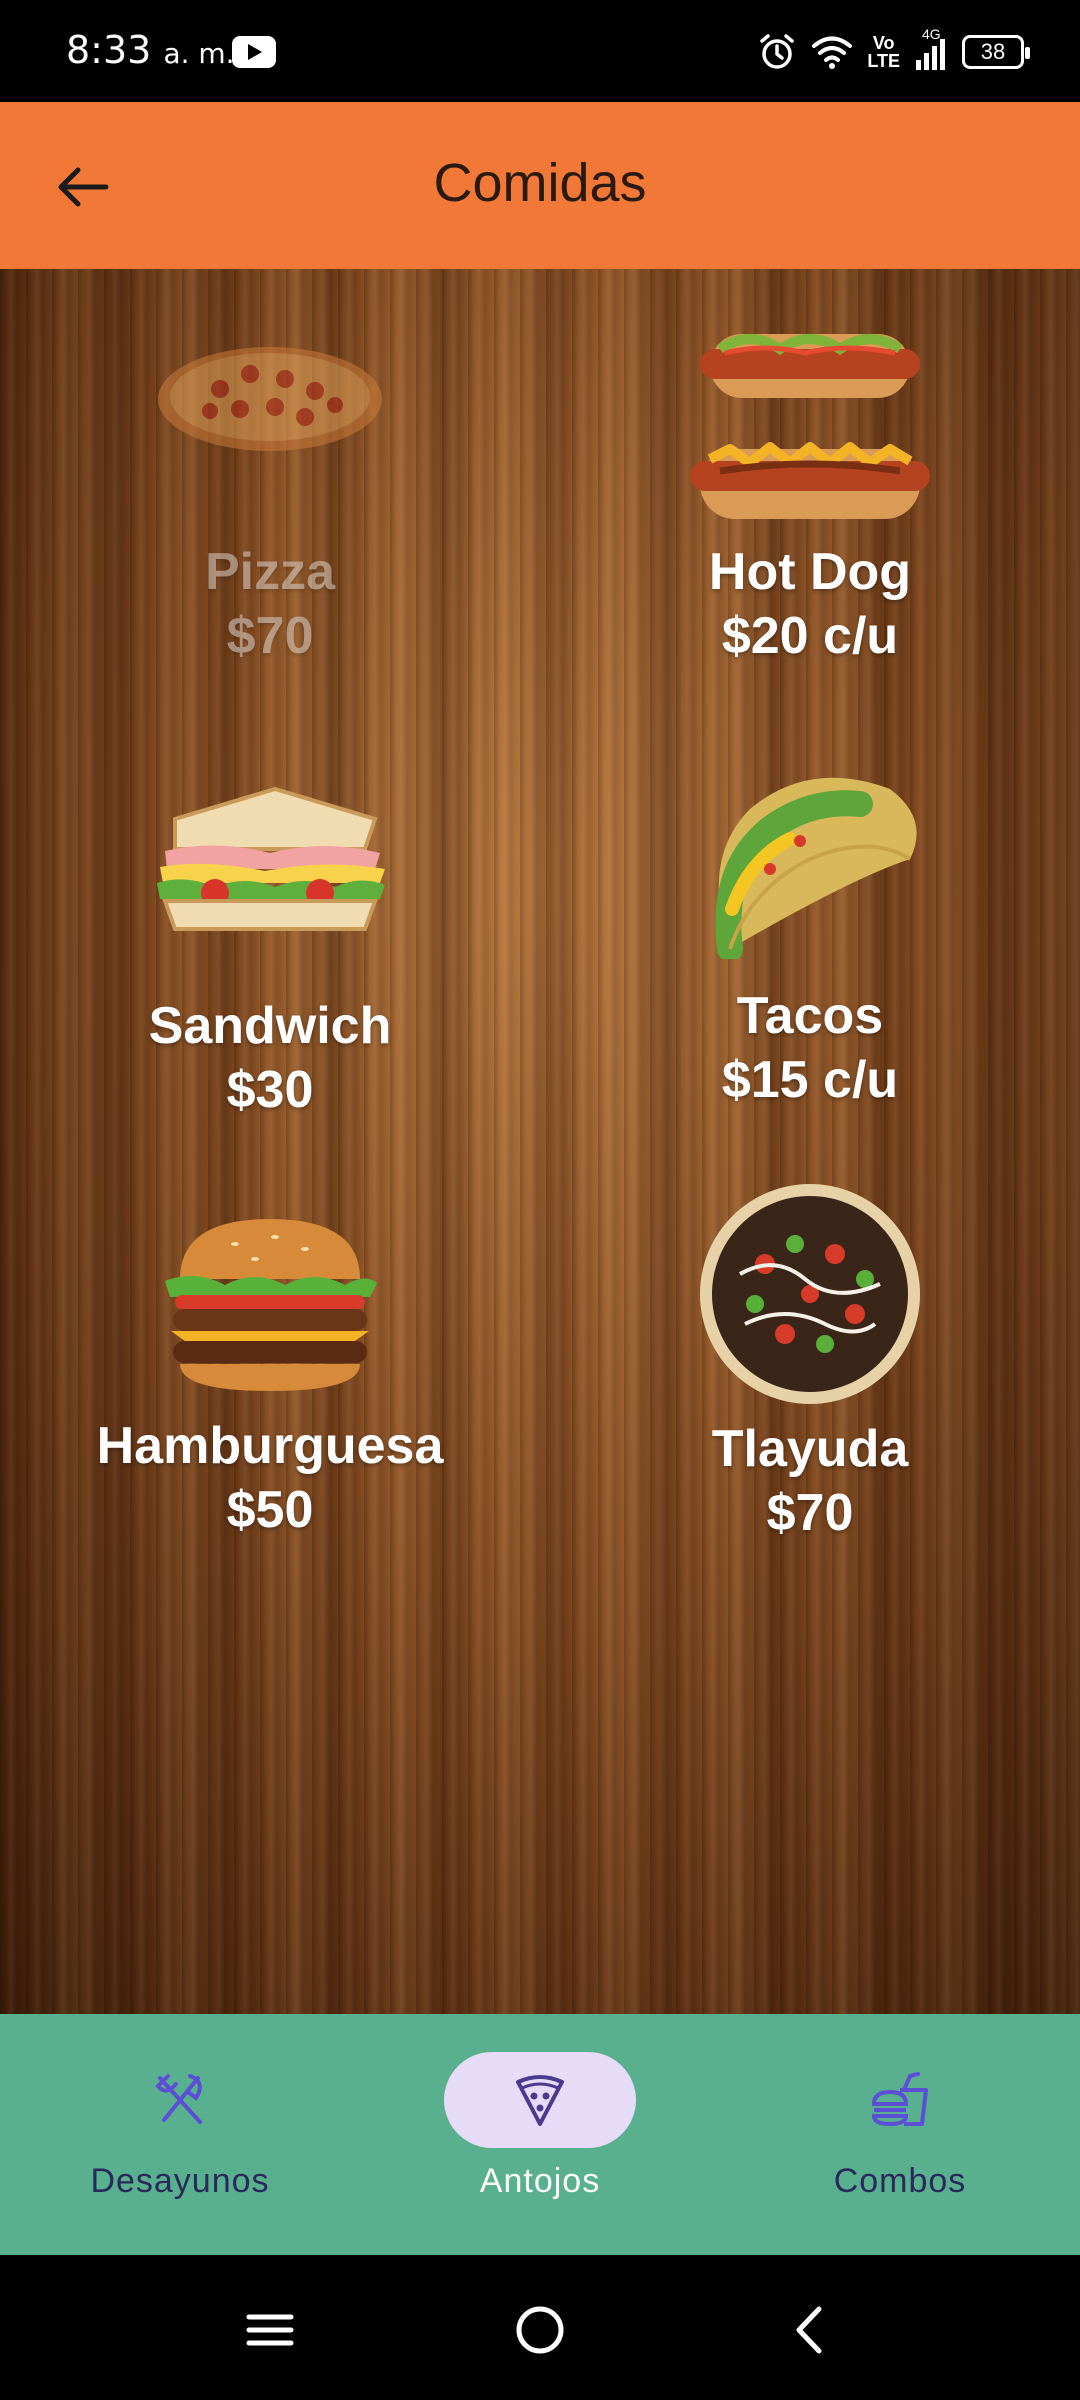 The image size is (1080, 2400). I want to click on volte-indicator: Vo LTE, so click(883, 52).